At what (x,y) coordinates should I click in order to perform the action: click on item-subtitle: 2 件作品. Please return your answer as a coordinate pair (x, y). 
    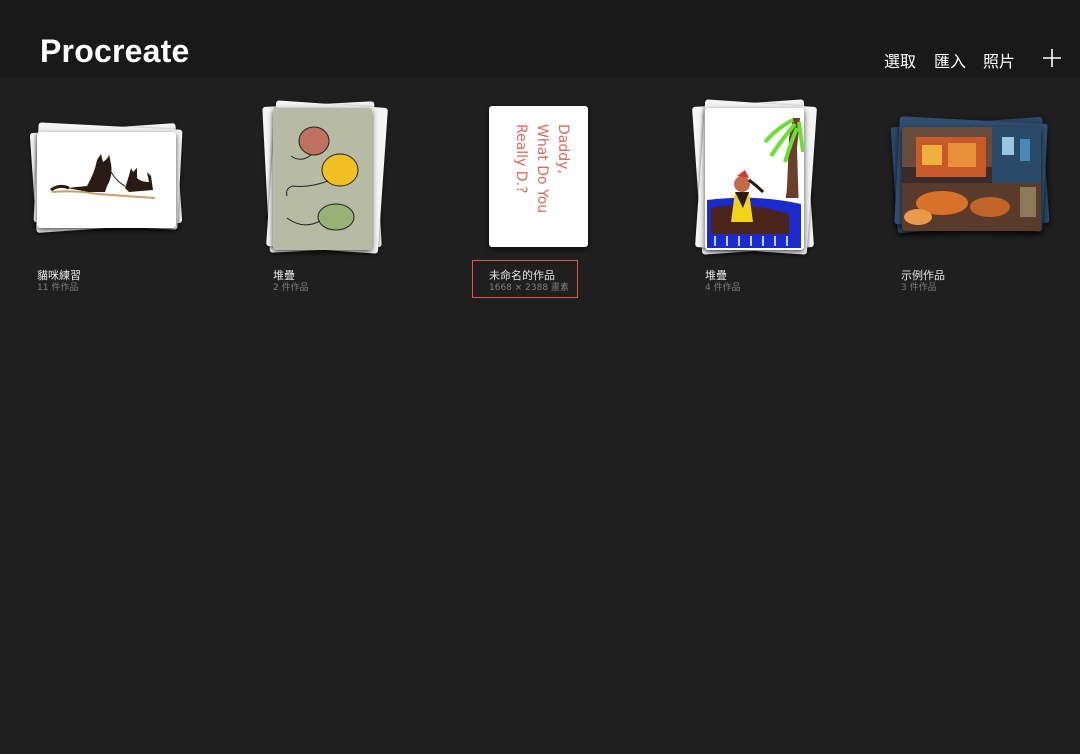
    Looking at the image, I should click on (291, 288).